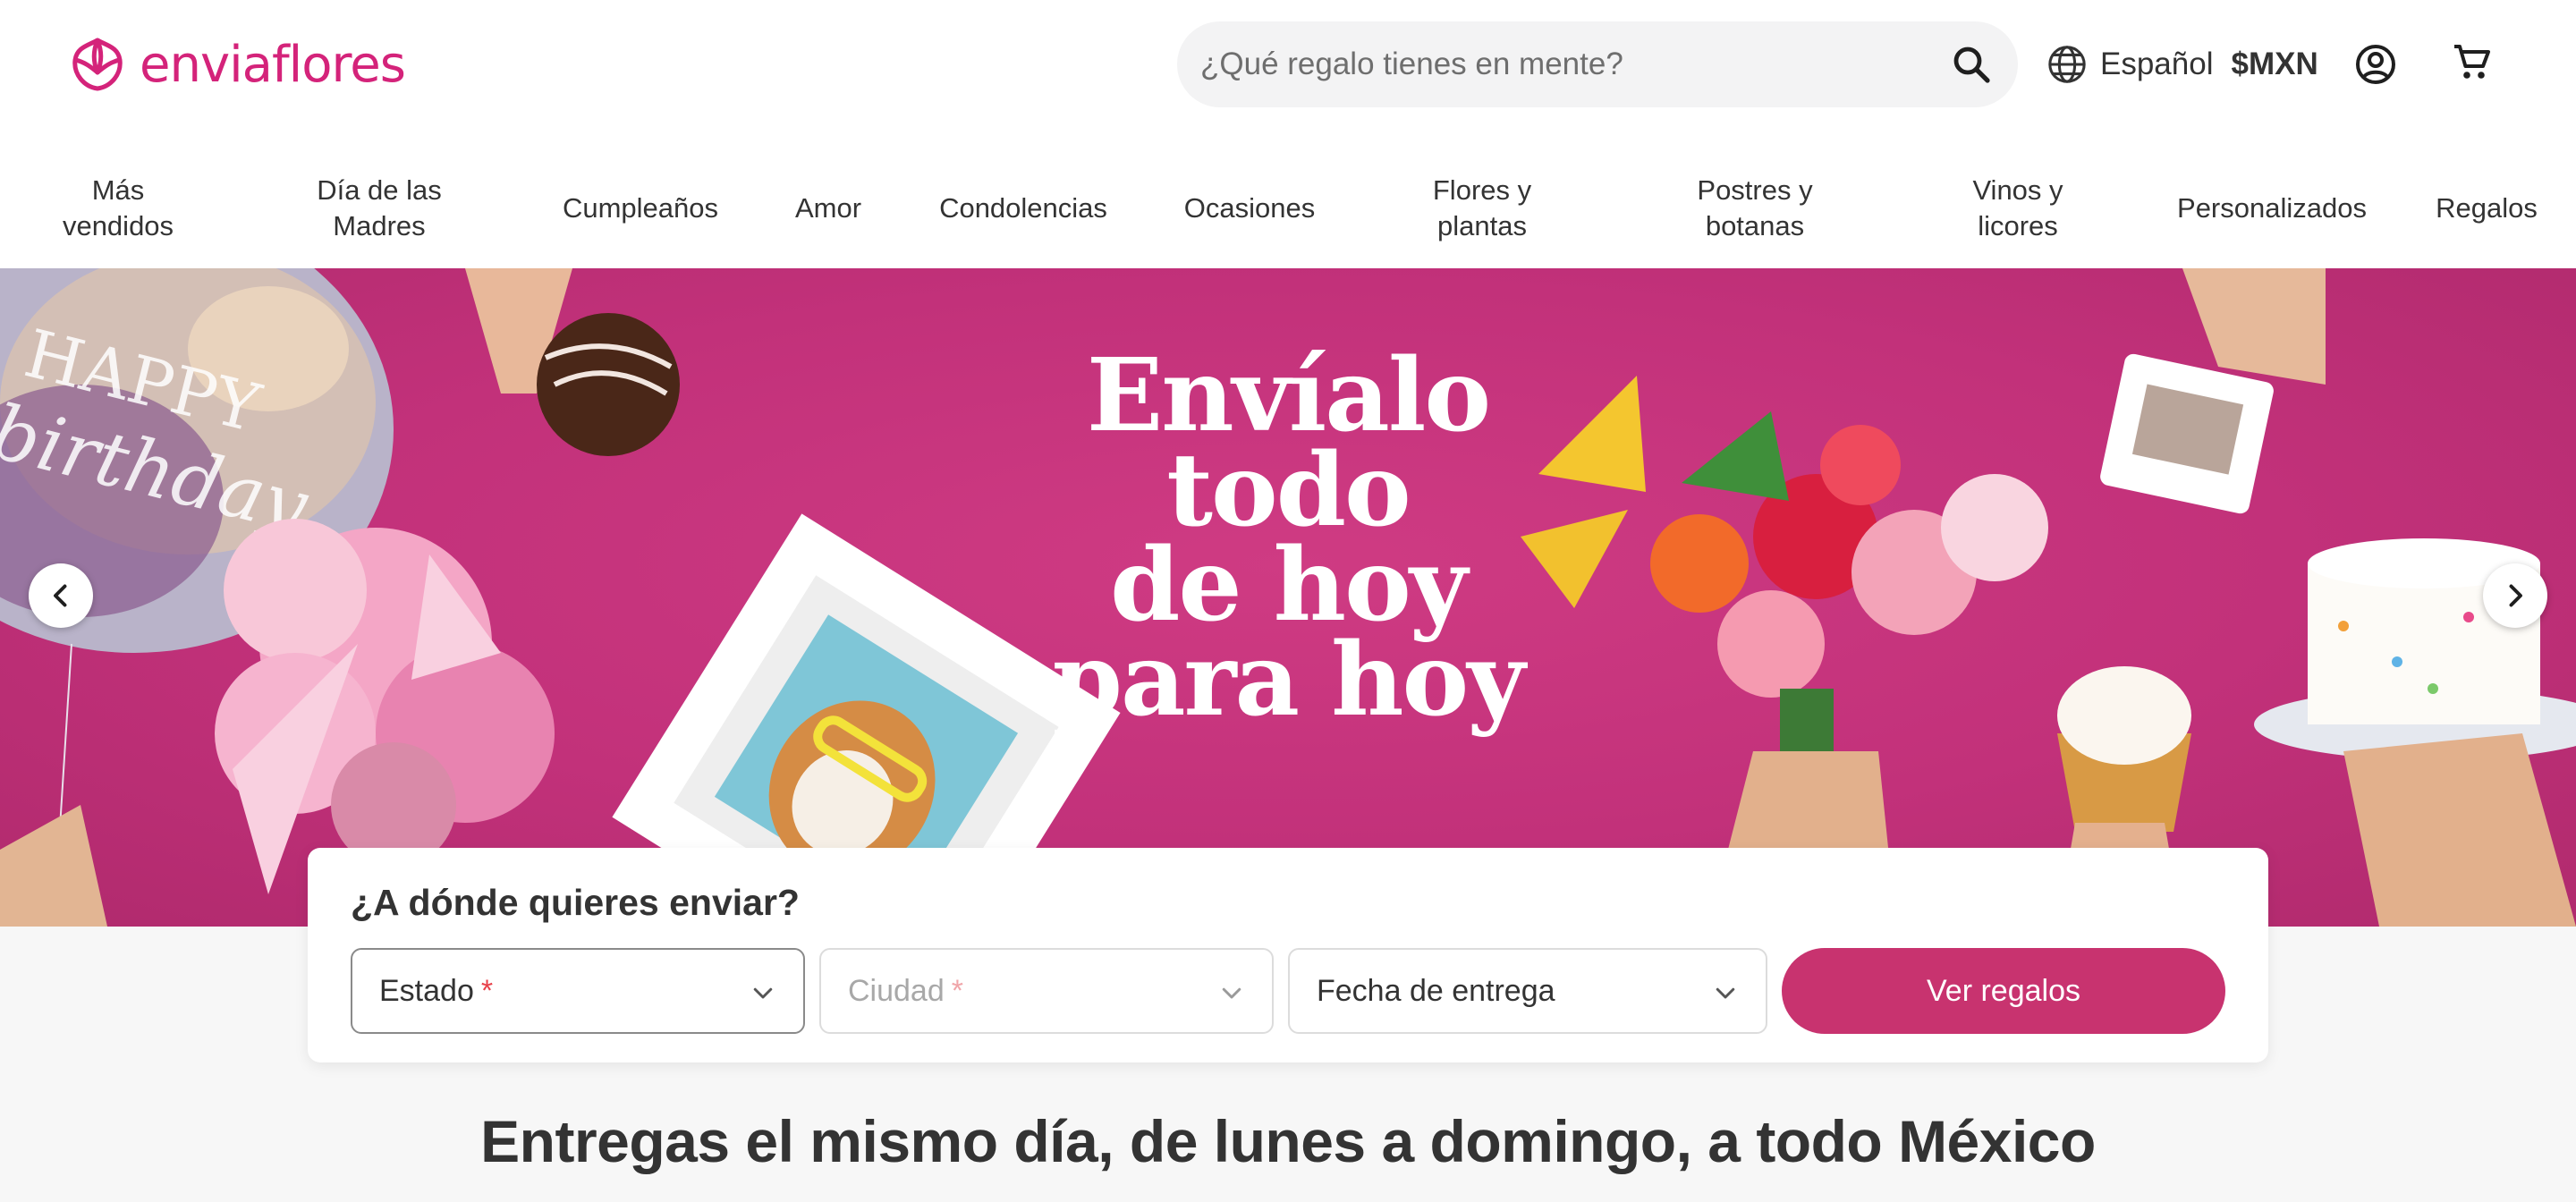 This screenshot has height=1202, width=2576. Describe the element at coordinates (1046, 991) in the screenshot. I see `city-select: Ciudad *` at that location.